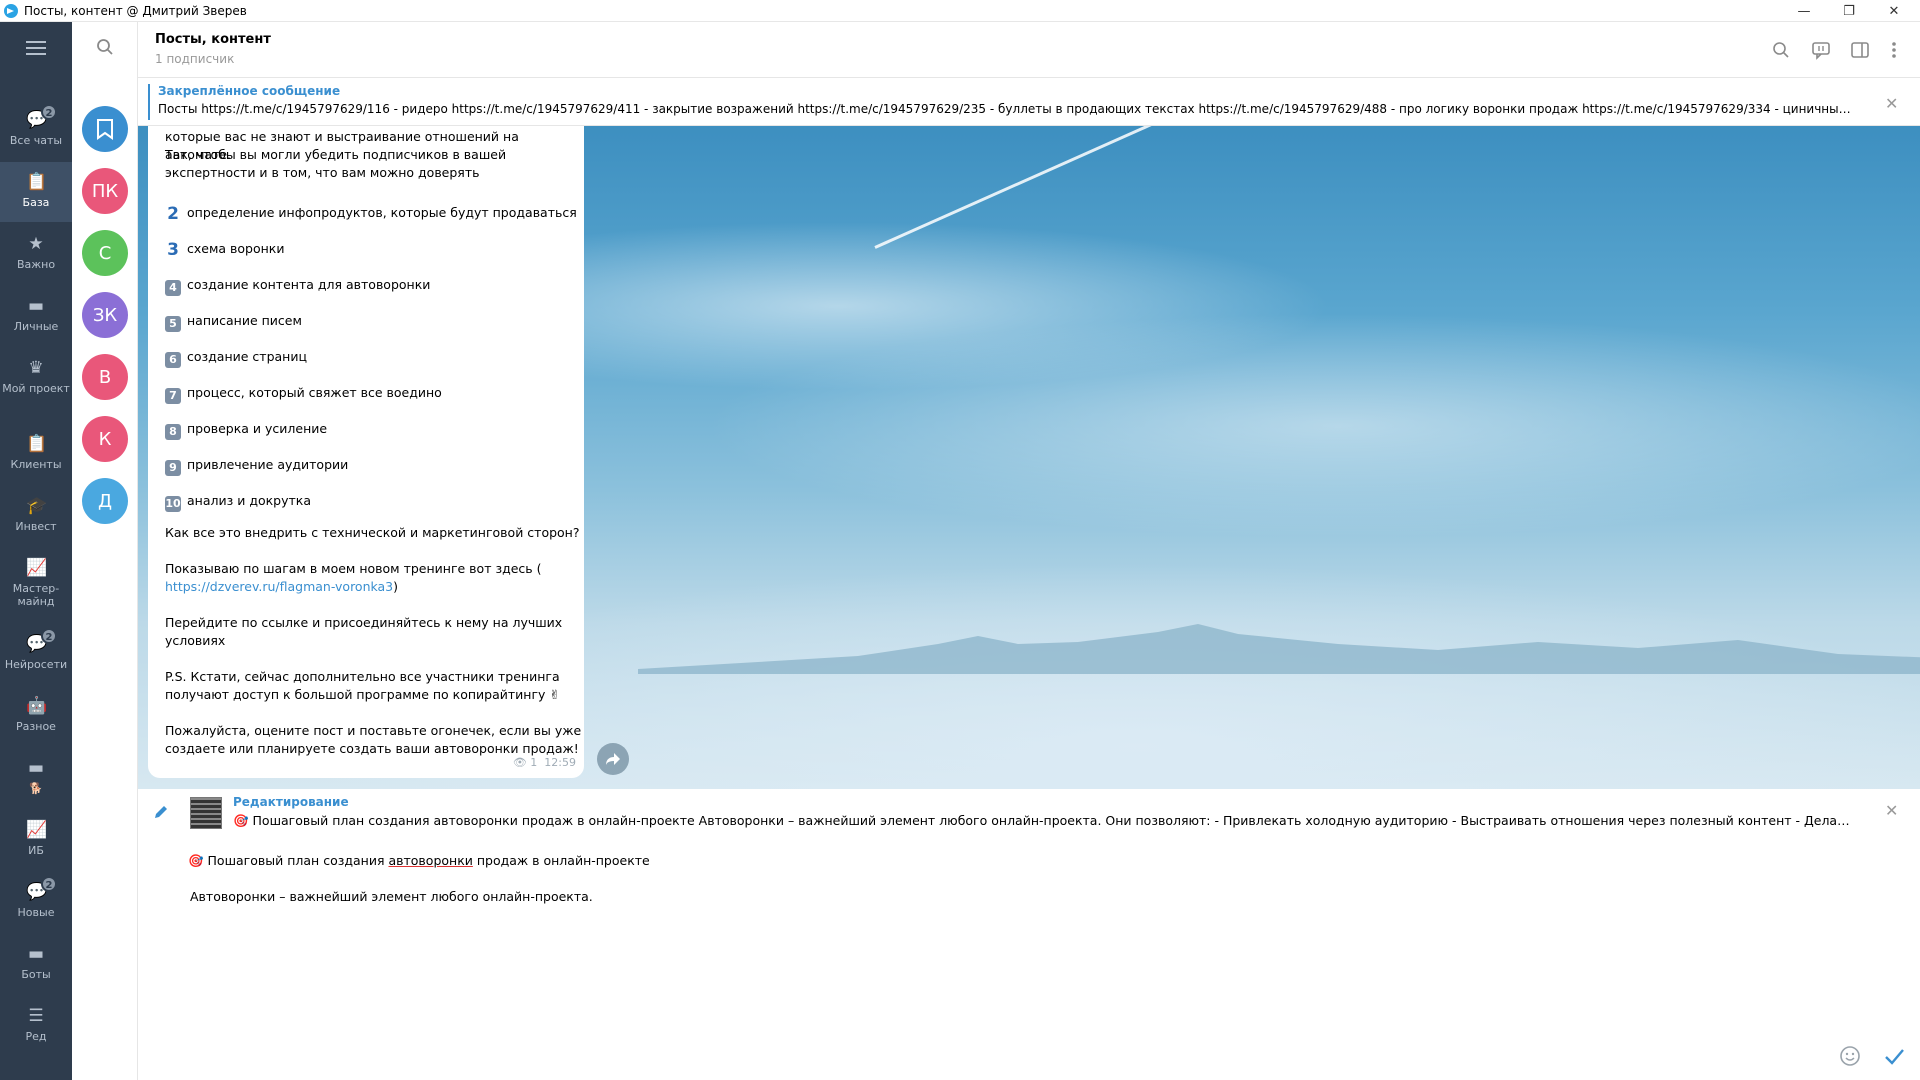  Describe the element at coordinates (560, 762) in the screenshot. I see `post-time: 12:59` at that location.